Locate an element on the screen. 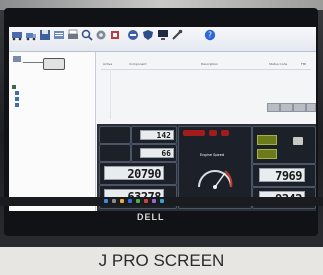  gauge-value-top: 142 is located at coordinates (157, 135).